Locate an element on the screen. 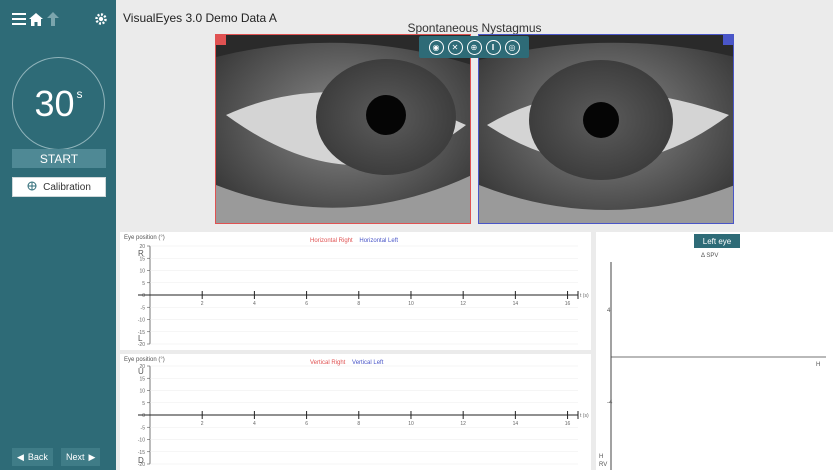 This screenshot has width=833, height=470. timer-value: 30 is located at coordinates (54, 103).